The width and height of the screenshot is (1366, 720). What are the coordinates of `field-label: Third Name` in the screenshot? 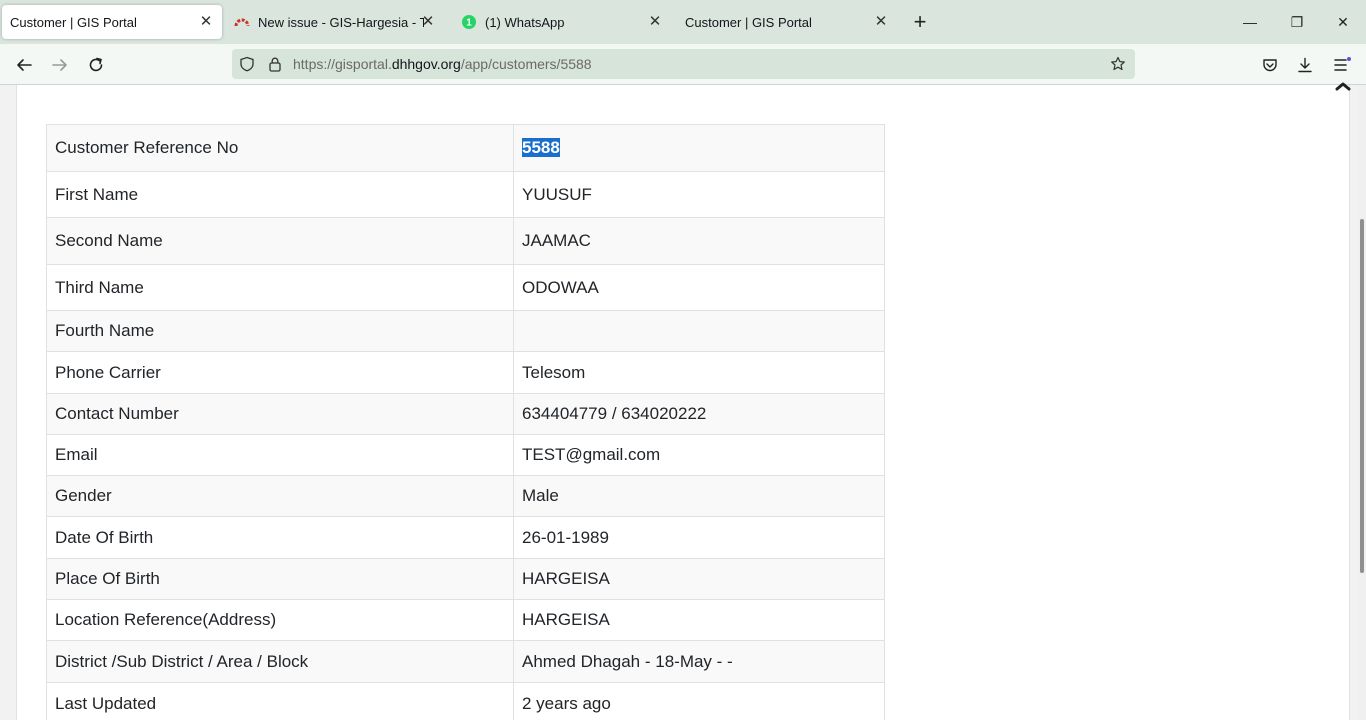 It's located at (280, 287).